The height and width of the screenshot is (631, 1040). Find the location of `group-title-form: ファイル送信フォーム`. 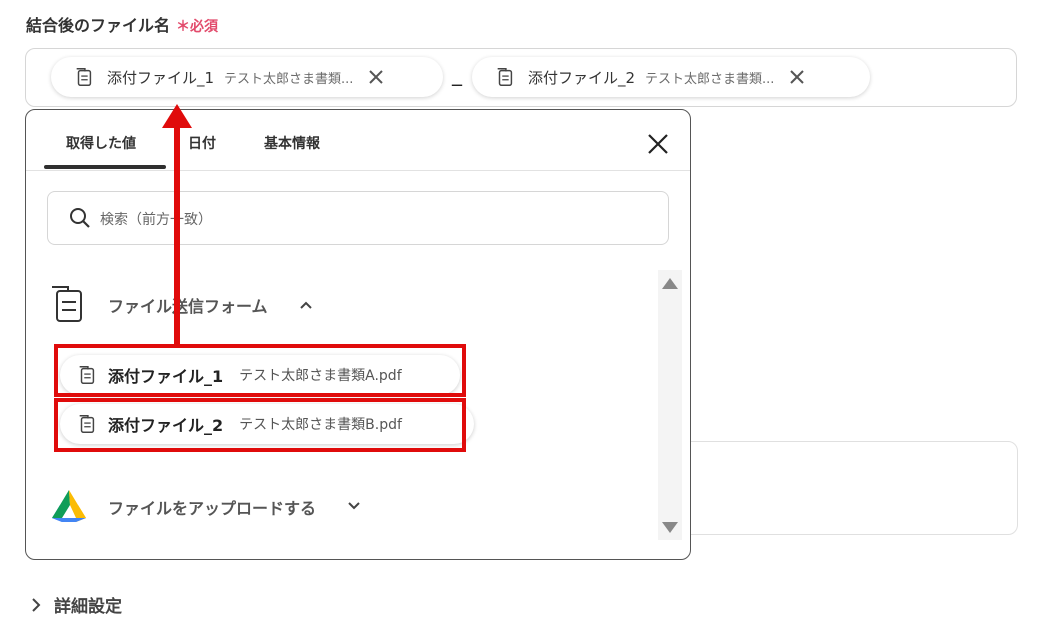

group-title-form: ファイル送信フォーム is located at coordinates (188, 305).